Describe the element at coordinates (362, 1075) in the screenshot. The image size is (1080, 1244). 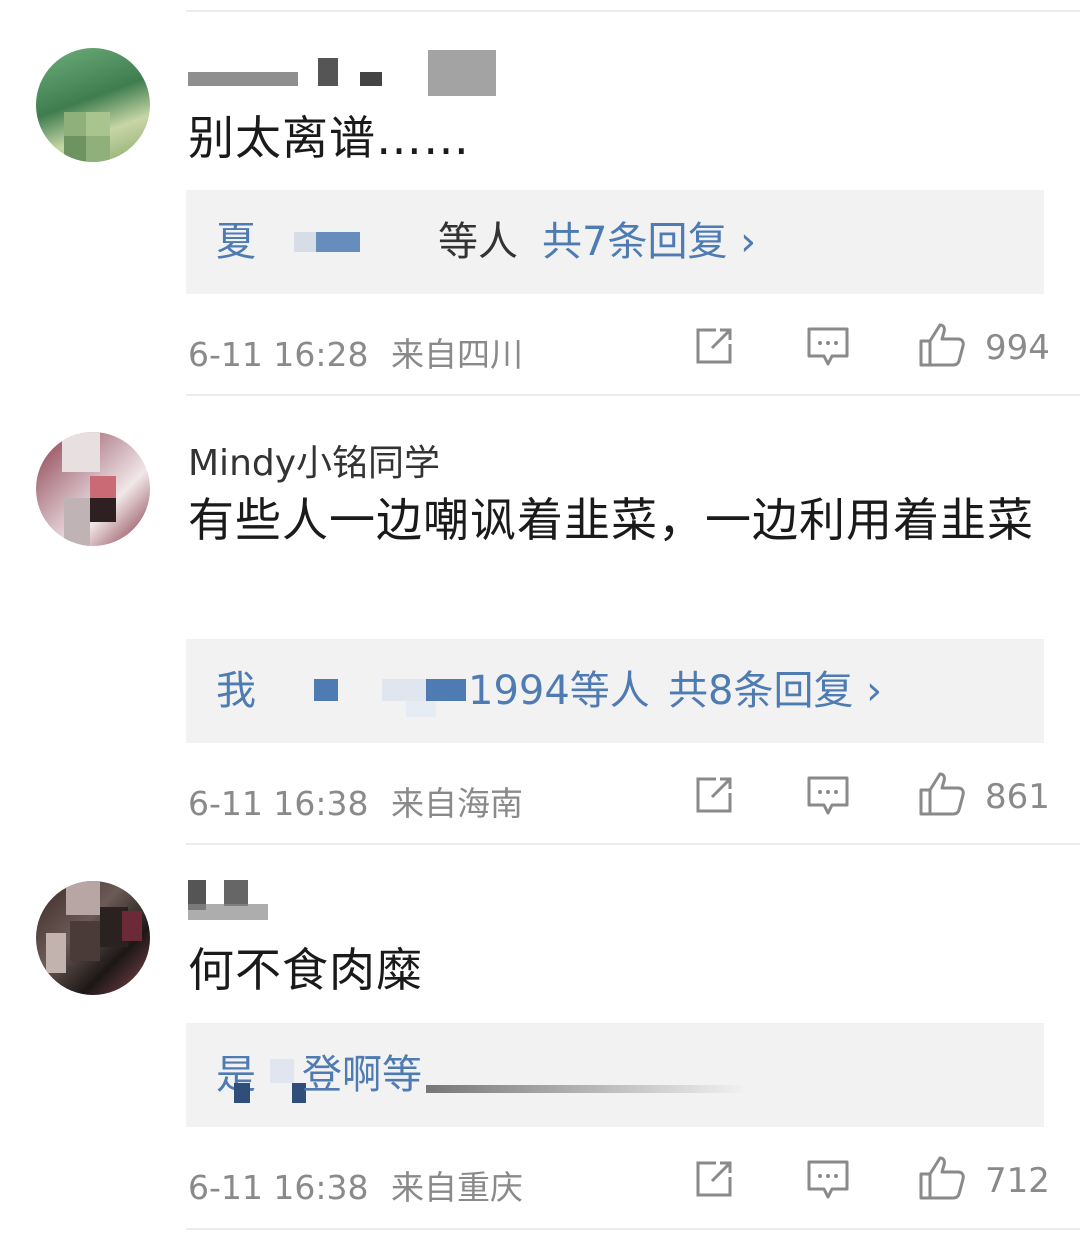
I see `reply-suffix: 登啊等` at that location.